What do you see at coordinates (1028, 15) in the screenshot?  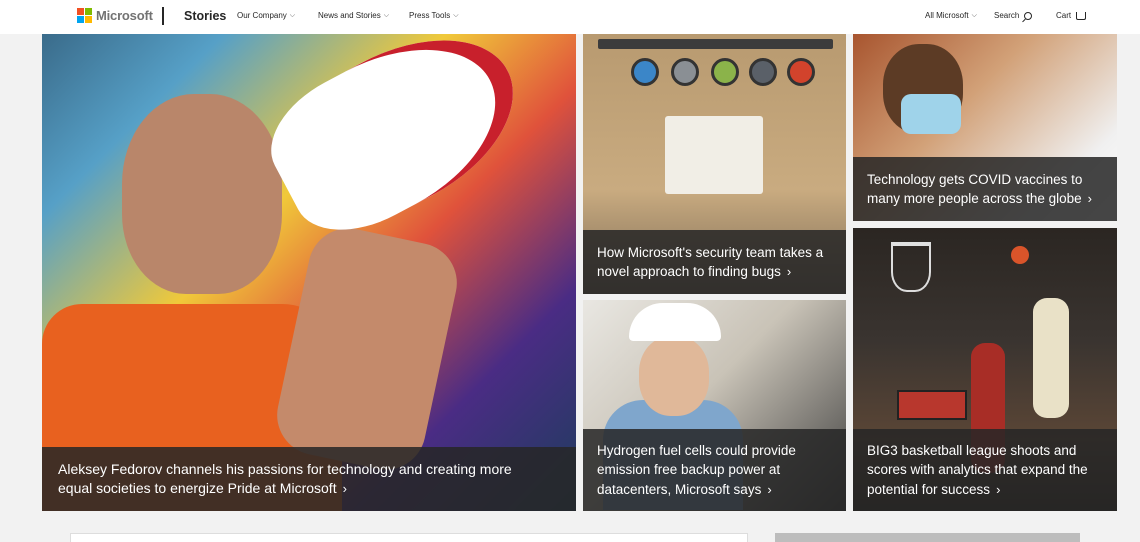 I see `search-icon` at bounding box center [1028, 15].